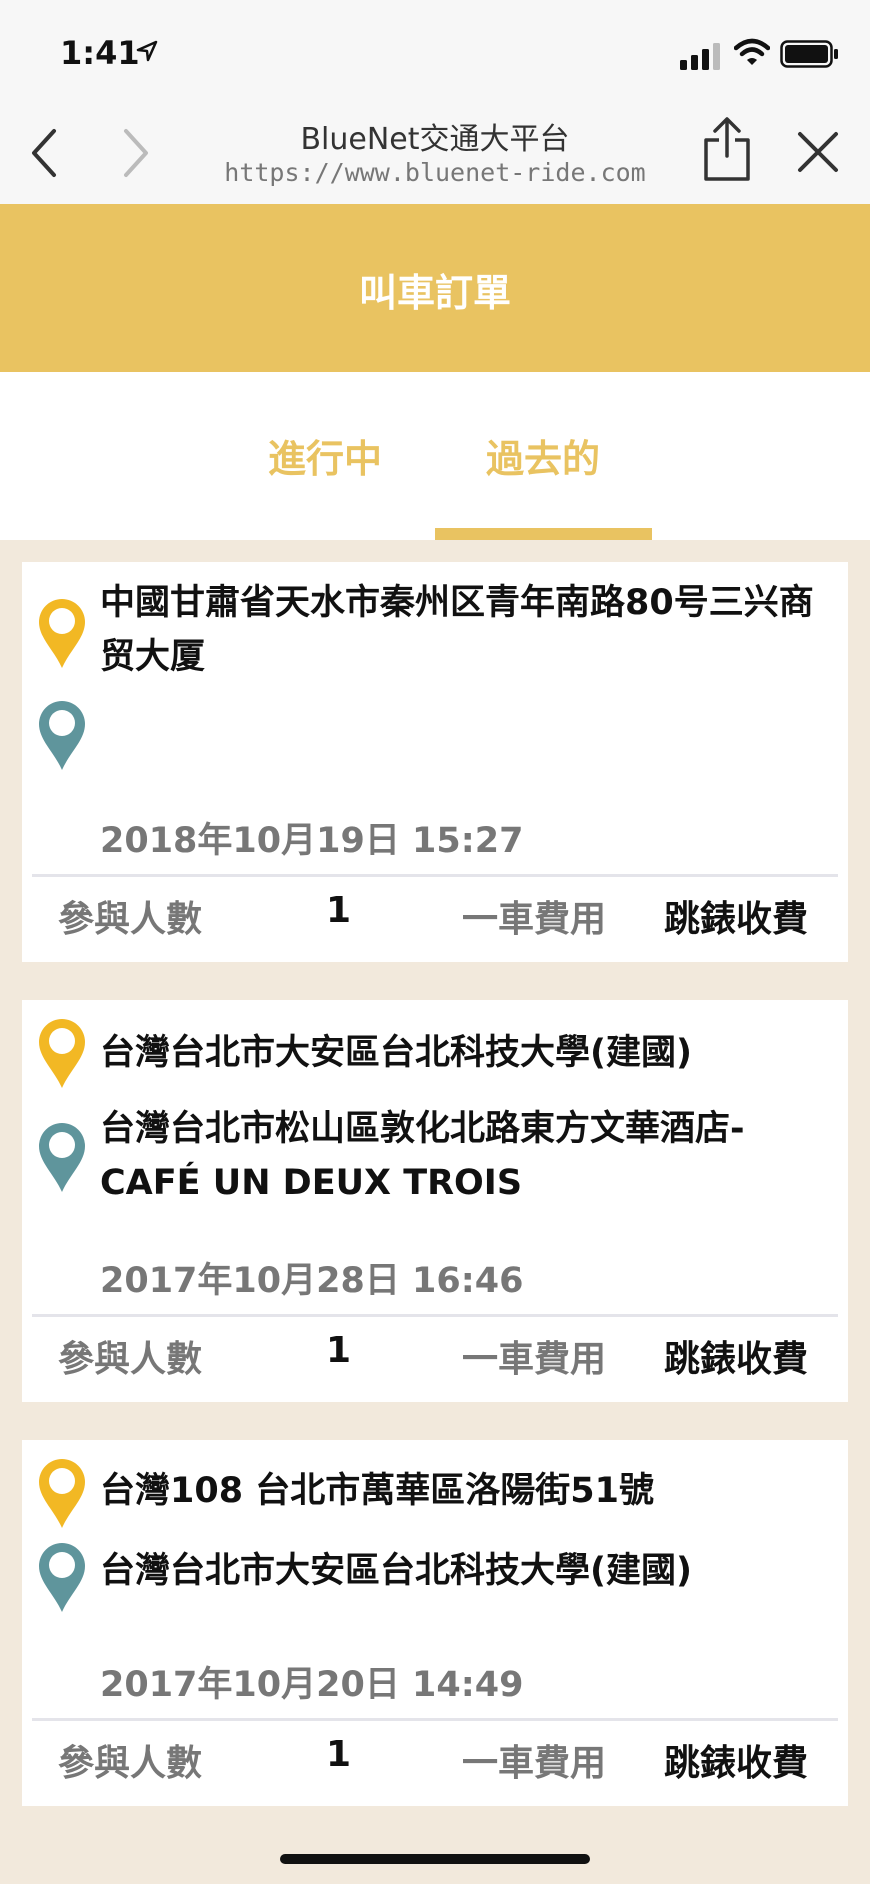  What do you see at coordinates (809, 54) in the screenshot?
I see `battery-icon` at bounding box center [809, 54].